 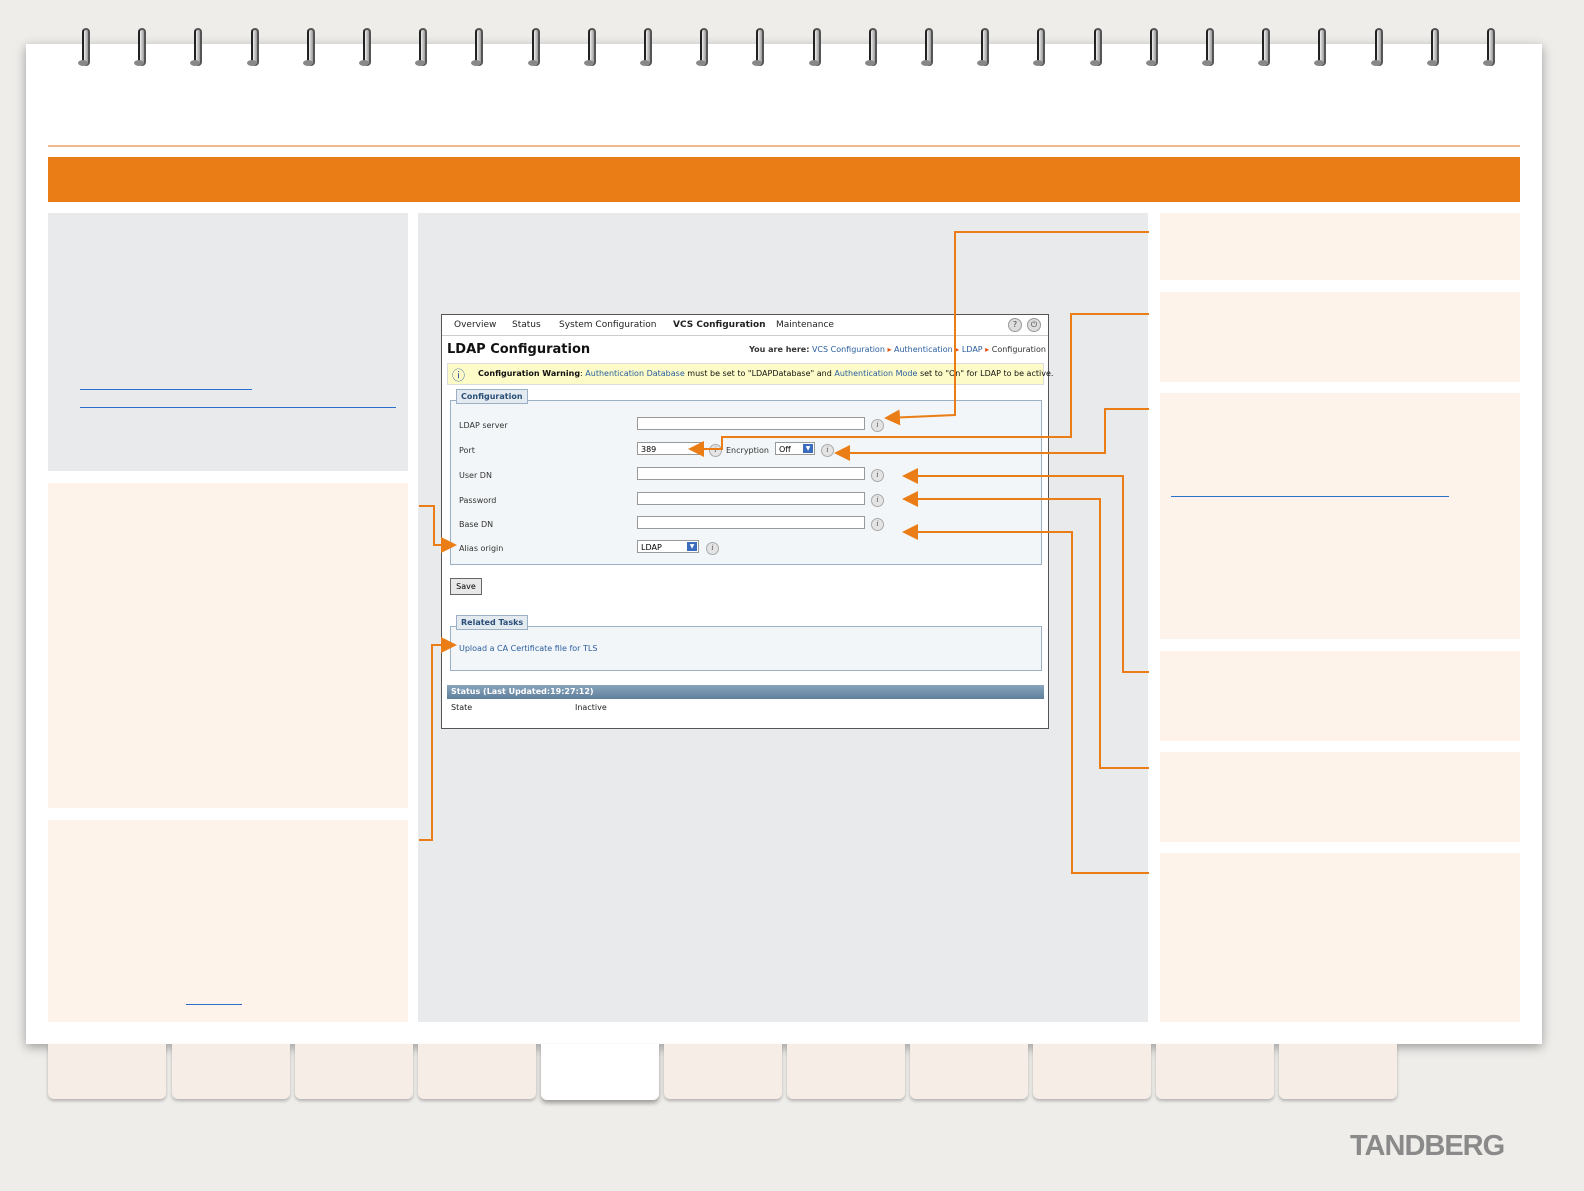 What do you see at coordinates (438, 739) in the screenshot?
I see `callout-arrow-related-tasks` at bounding box center [438, 739].